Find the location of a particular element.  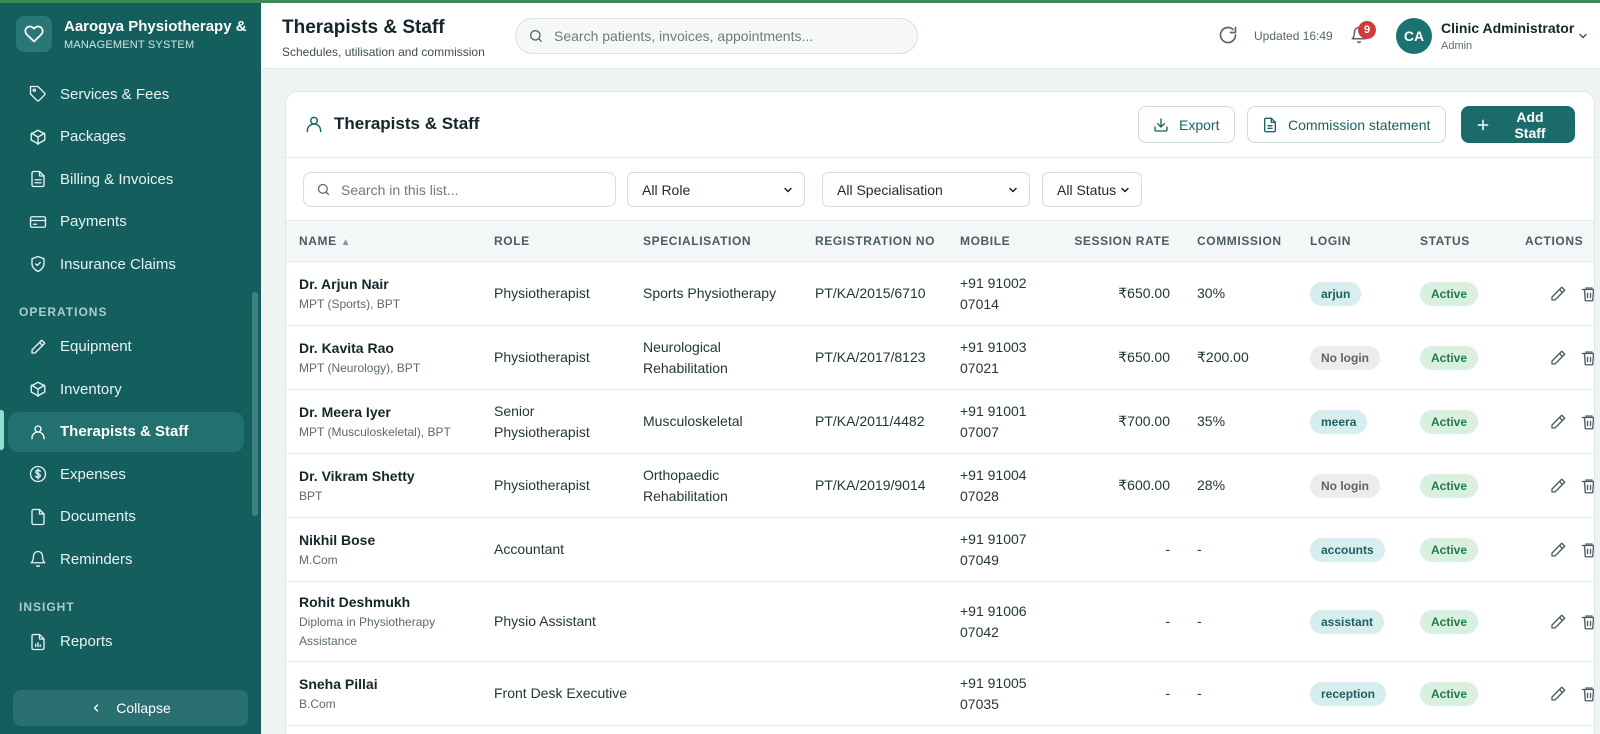

search-icon is located at coordinates (536, 36).